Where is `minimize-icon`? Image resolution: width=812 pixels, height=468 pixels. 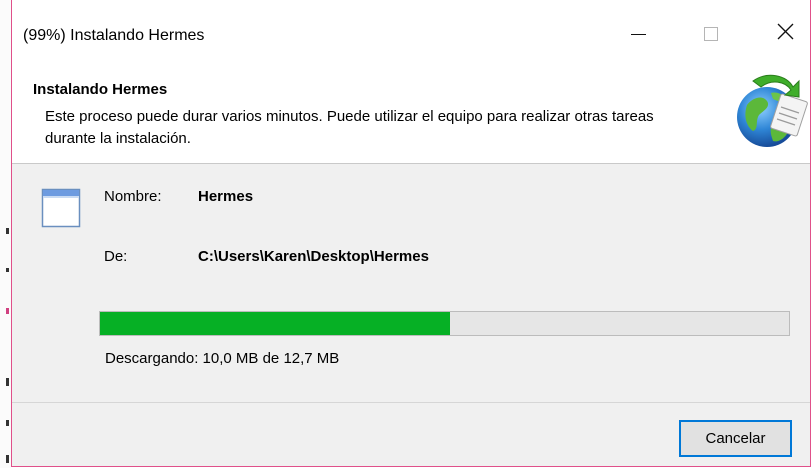 minimize-icon is located at coordinates (638, 34).